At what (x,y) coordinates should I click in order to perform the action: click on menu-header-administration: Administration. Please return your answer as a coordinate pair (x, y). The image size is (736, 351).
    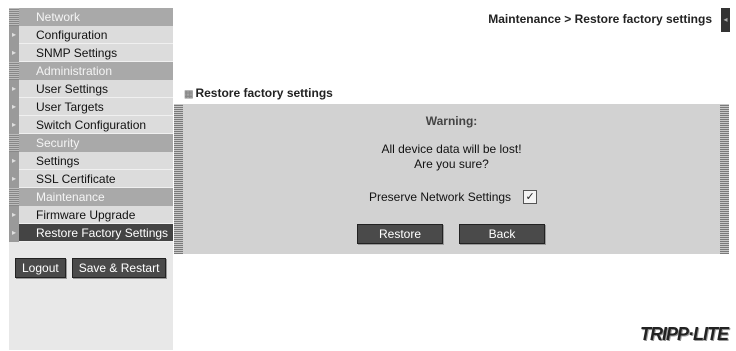
    Looking at the image, I should click on (91, 71).